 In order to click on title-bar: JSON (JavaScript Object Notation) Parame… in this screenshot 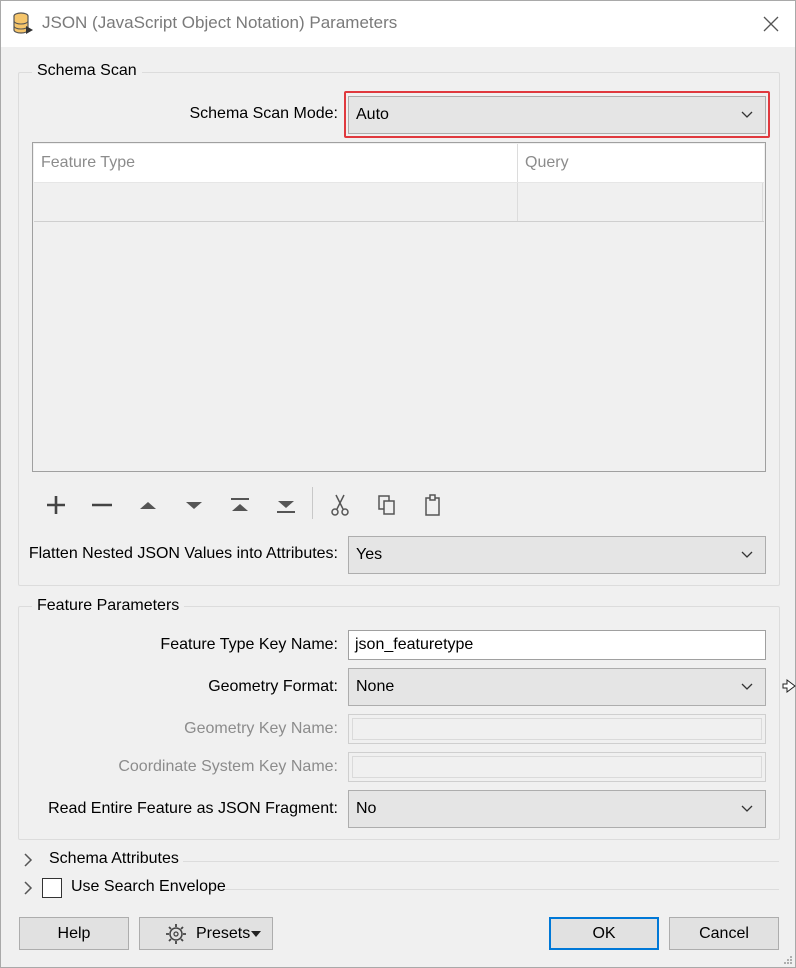, I will do `click(398, 24)`.